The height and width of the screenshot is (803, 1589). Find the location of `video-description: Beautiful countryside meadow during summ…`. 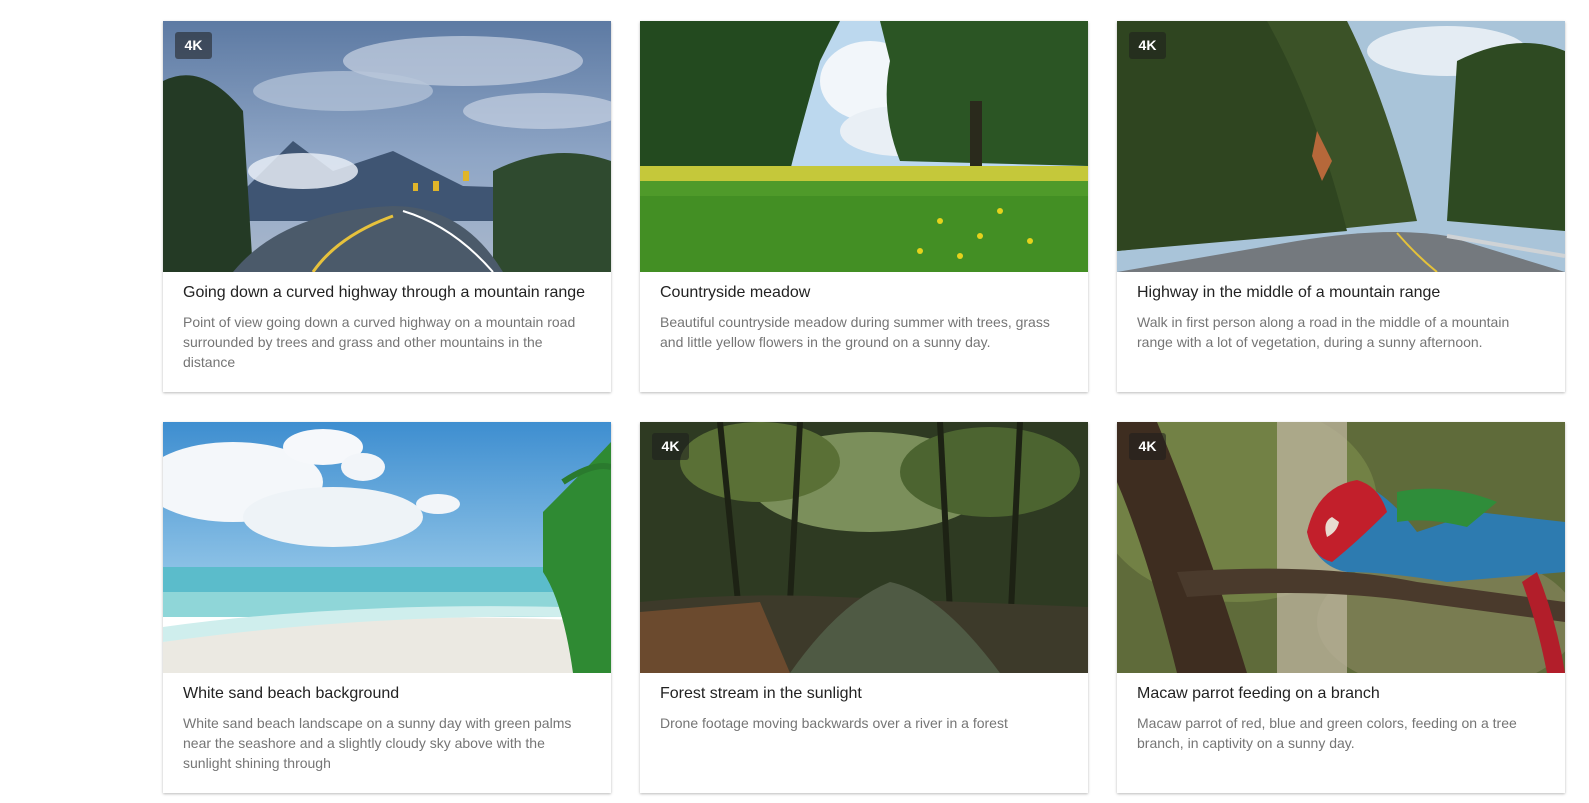

video-description: Beautiful countryside meadow during summ… is located at coordinates (855, 332).